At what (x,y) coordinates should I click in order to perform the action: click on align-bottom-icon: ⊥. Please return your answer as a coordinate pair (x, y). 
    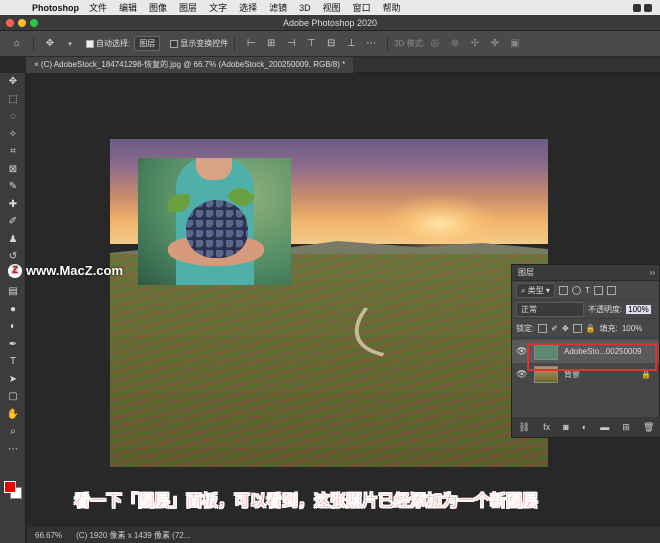
    Looking at the image, I should click on (351, 44).